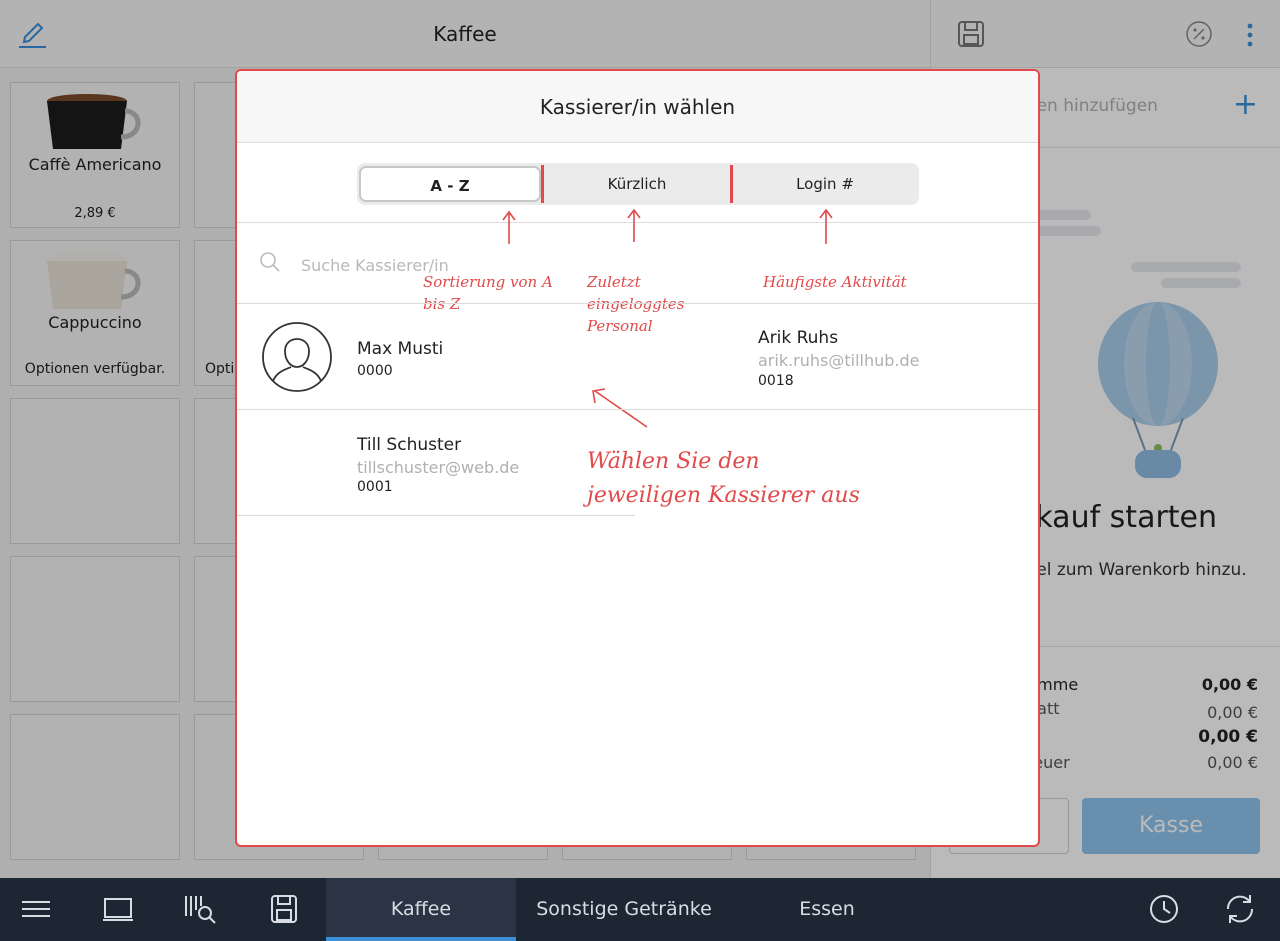  Describe the element at coordinates (375, 487) in the screenshot. I see `cashier-code: 0001` at that location.